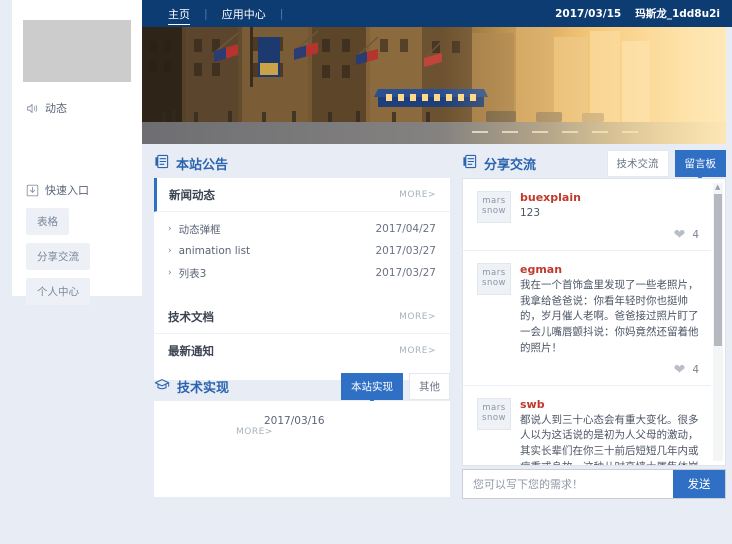 Image resolution: width=732 pixels, height=544 pixels. What do you see at coordinates (510, 165) in the screenshot?
I see `share-title-text: 分享交流` at bounding box center [510, 165].